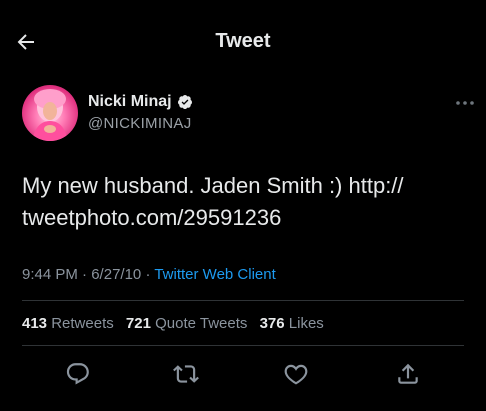 This screenshot has height=411, width=486. I want to click on share-icon, so click(408, 373).